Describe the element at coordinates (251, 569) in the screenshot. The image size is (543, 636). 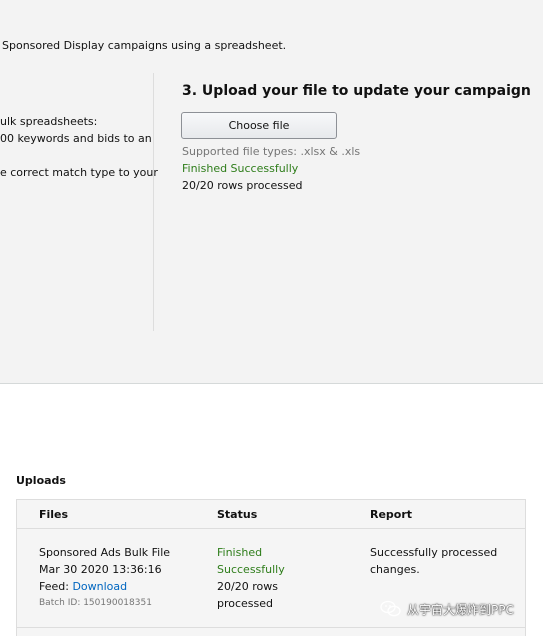
I see `status-text: Successfully` at that location.